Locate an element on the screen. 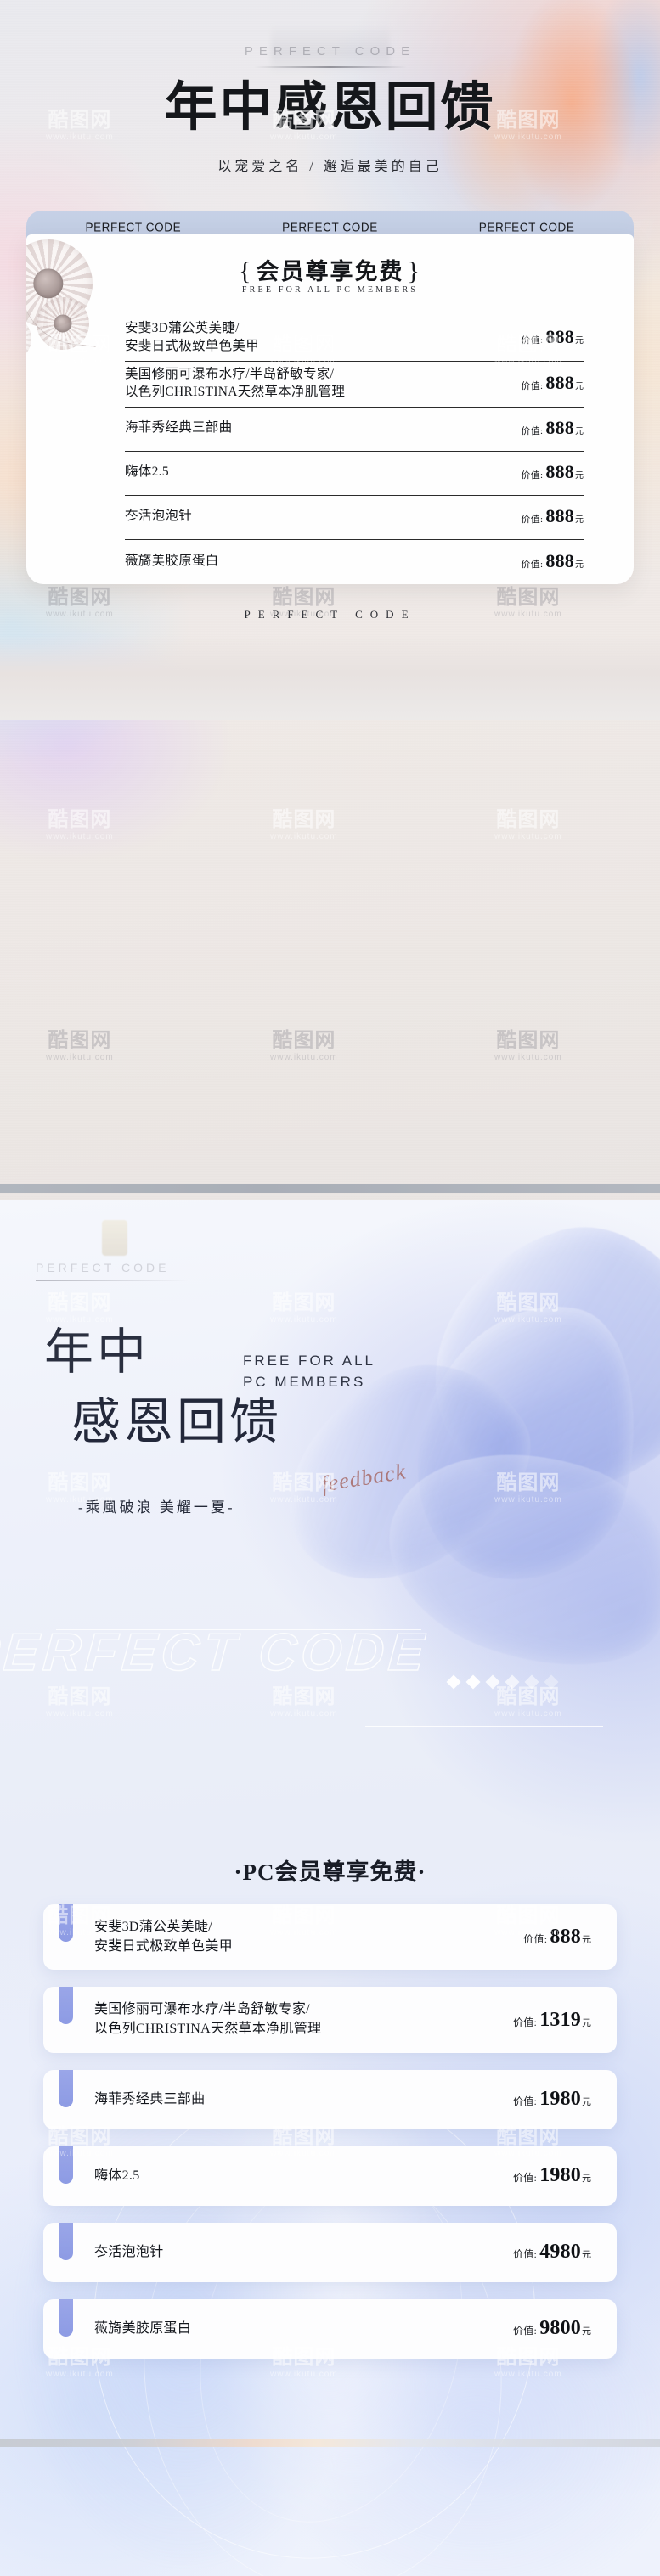 Image resolution: width=660 pixels, height=2576 pixels. table-row: 嗨体2.5 价值: 888 元 is located at coordinates (354, 474).